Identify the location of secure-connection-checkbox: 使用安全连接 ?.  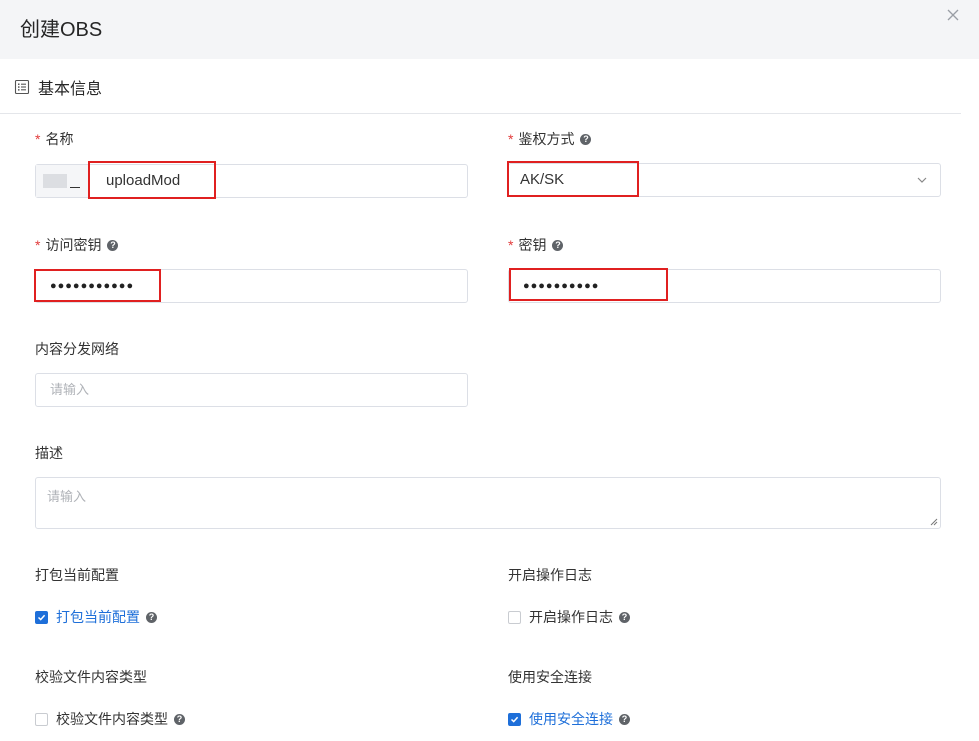
(569, 719).